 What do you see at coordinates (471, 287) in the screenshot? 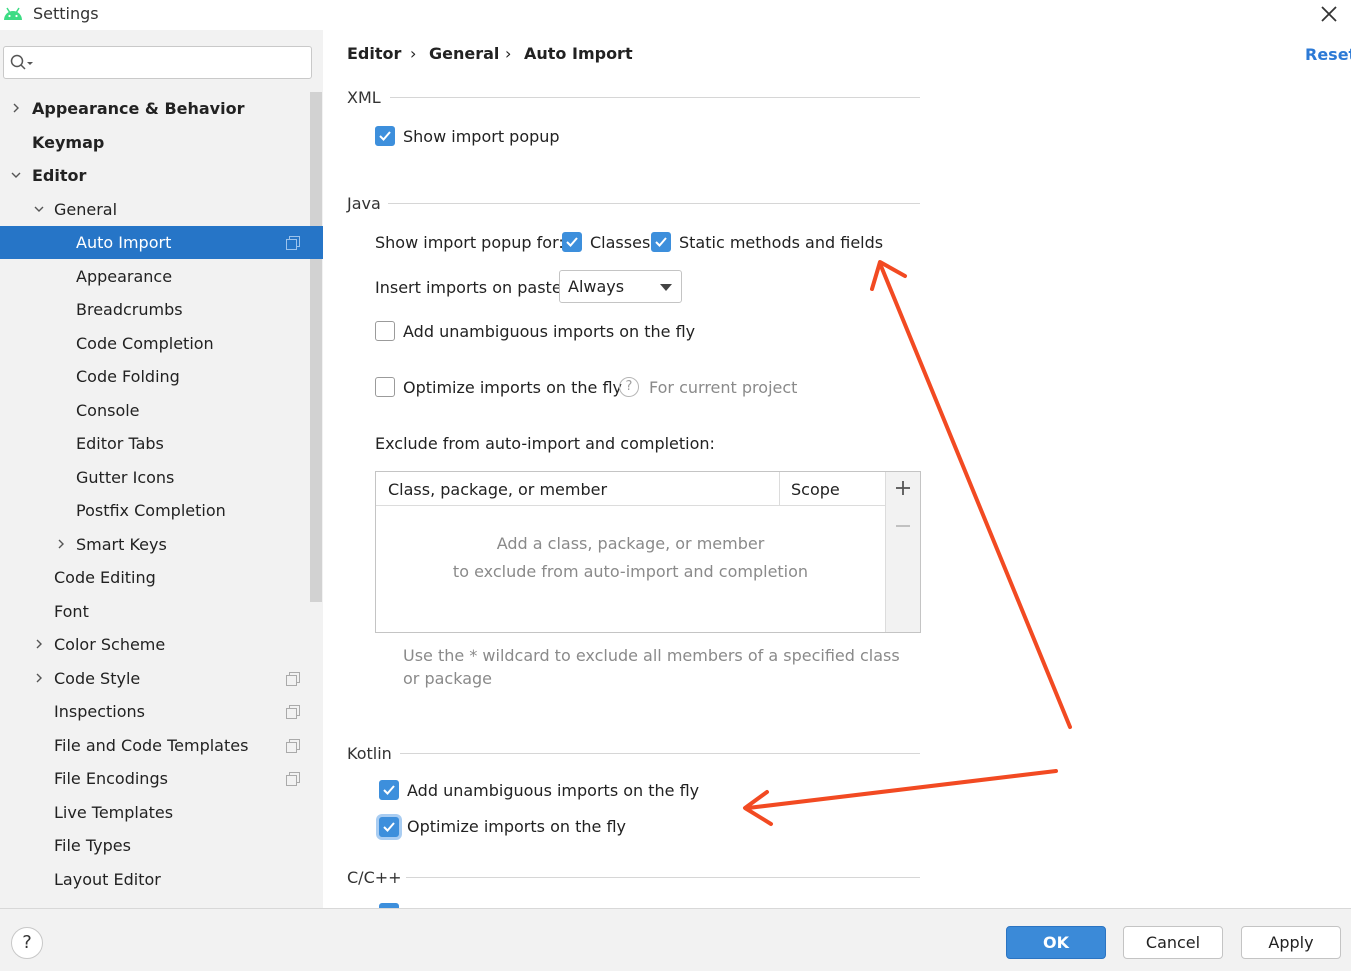
I see `insert-on-paste-label: Insert imports on paste:` at bounding box center [471, 287].